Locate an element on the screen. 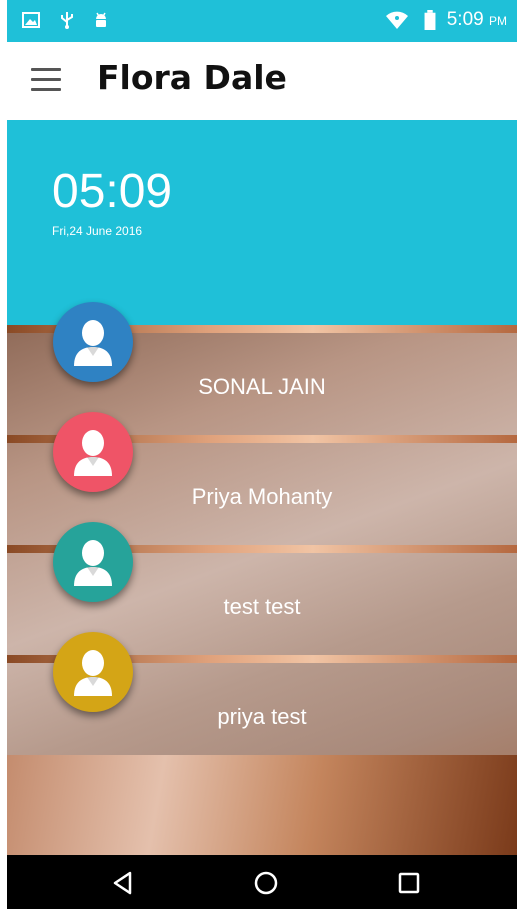  app-bar: Flora Dale is located at coordinates (262, 81).